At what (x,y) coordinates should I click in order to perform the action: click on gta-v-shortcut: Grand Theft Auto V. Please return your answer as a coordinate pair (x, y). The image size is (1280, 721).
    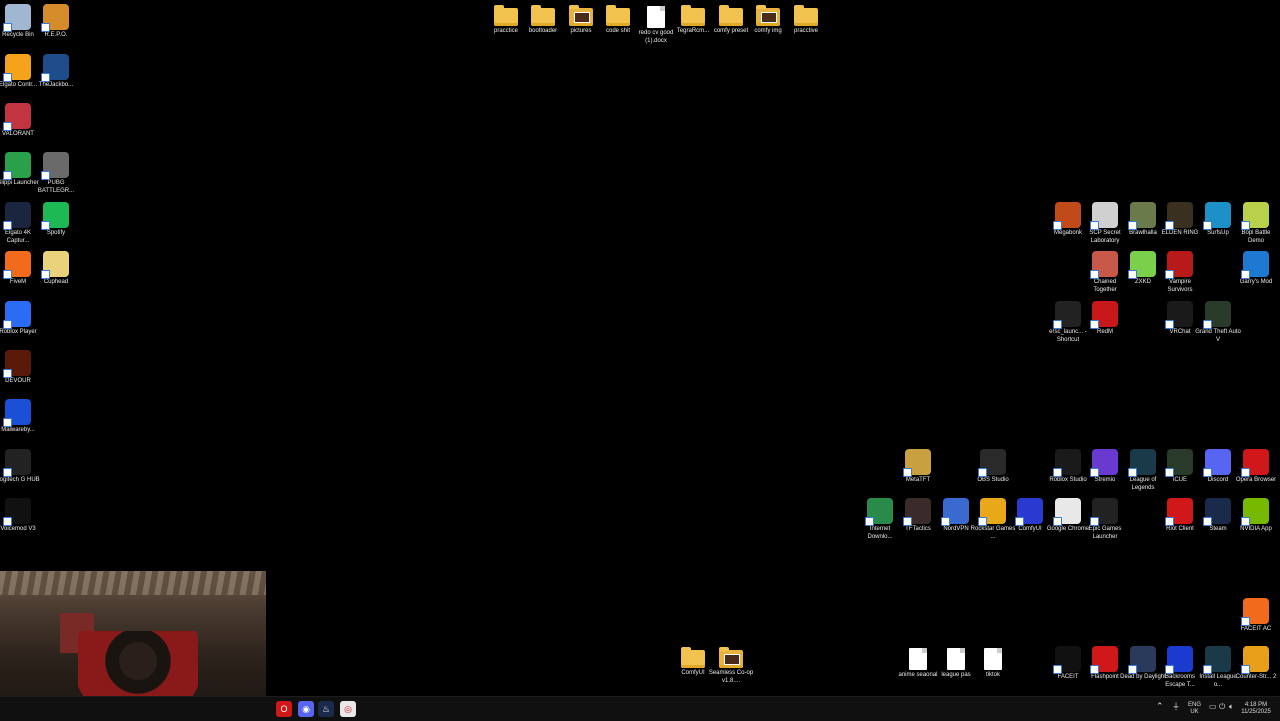
    Looking at the image, I should click on (1218, 322).